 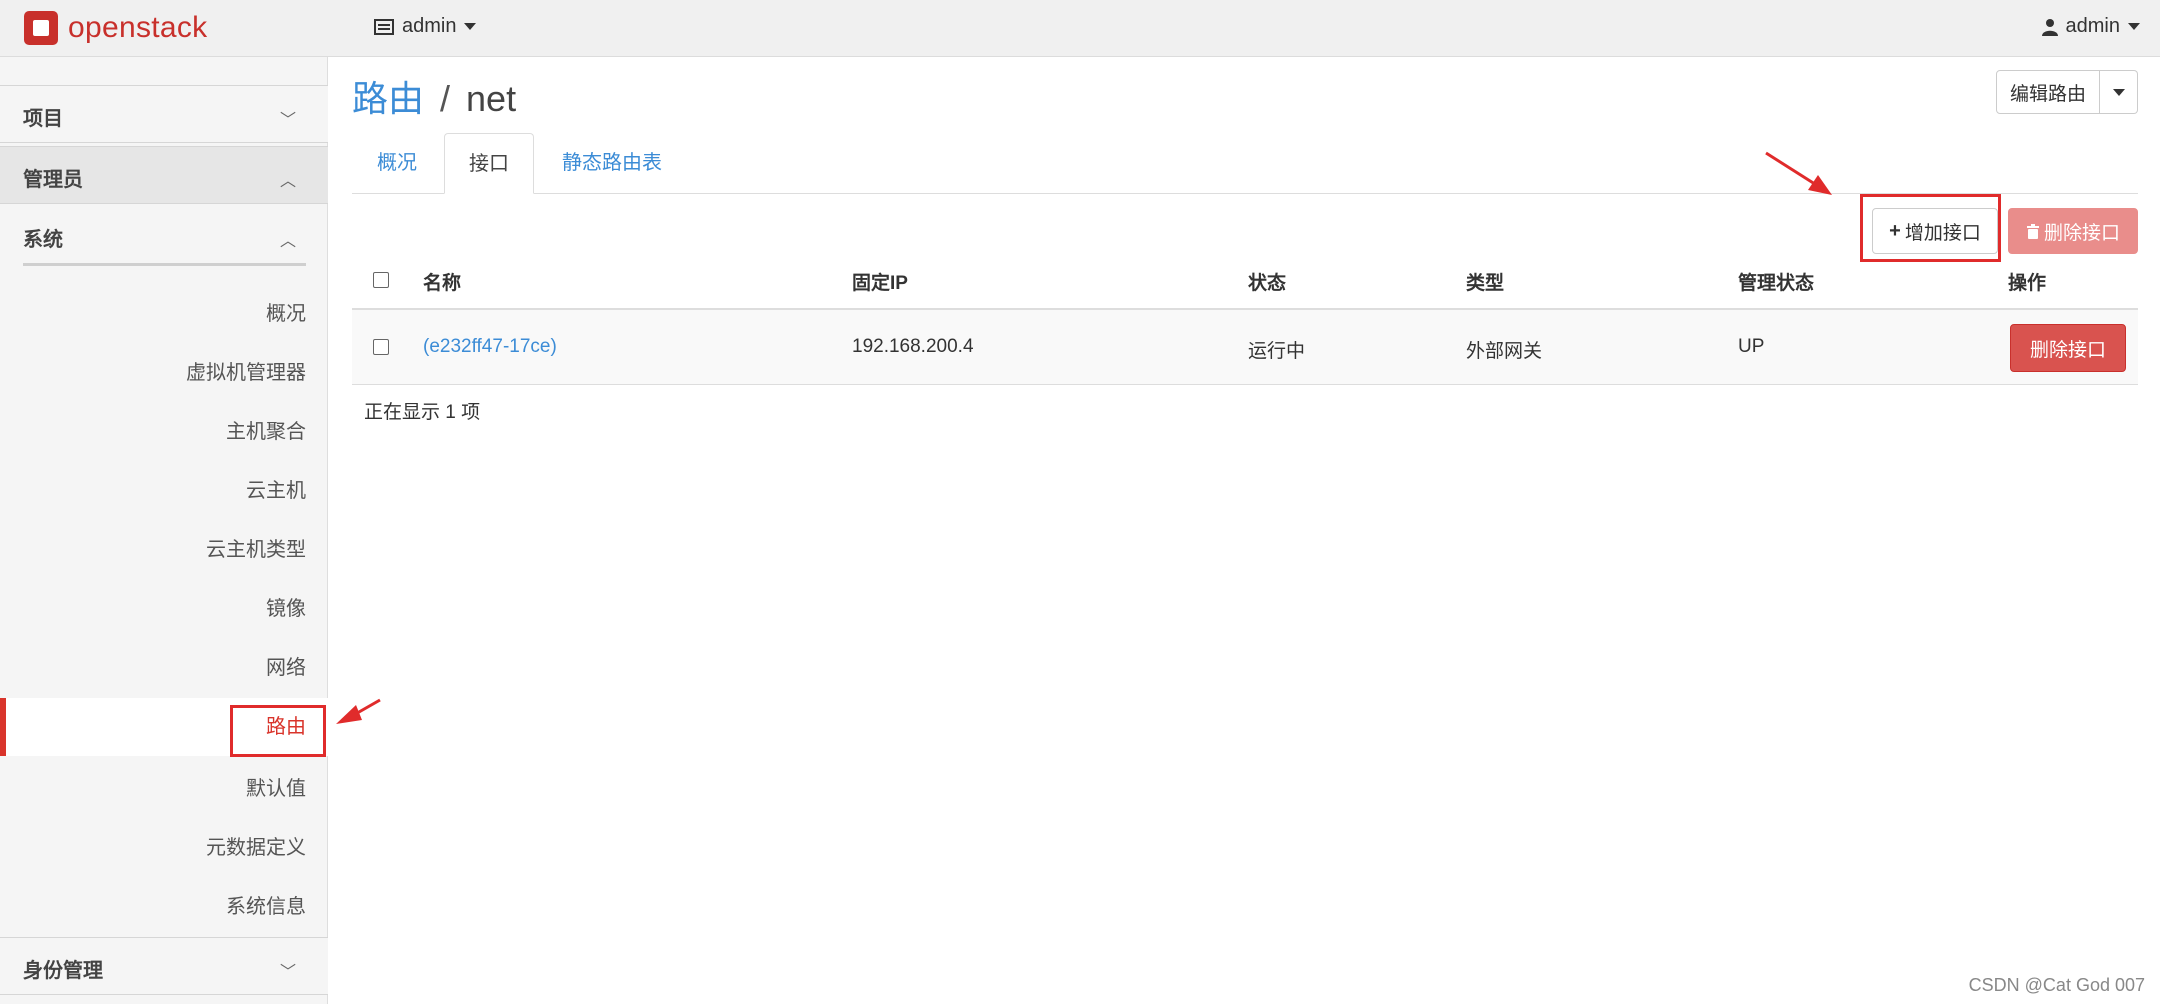 What do you see at coordinates (2056, 985) in the screenshot?
I see `watermark: CSDN @Cat God 007` at bounding box center [2056, 985].